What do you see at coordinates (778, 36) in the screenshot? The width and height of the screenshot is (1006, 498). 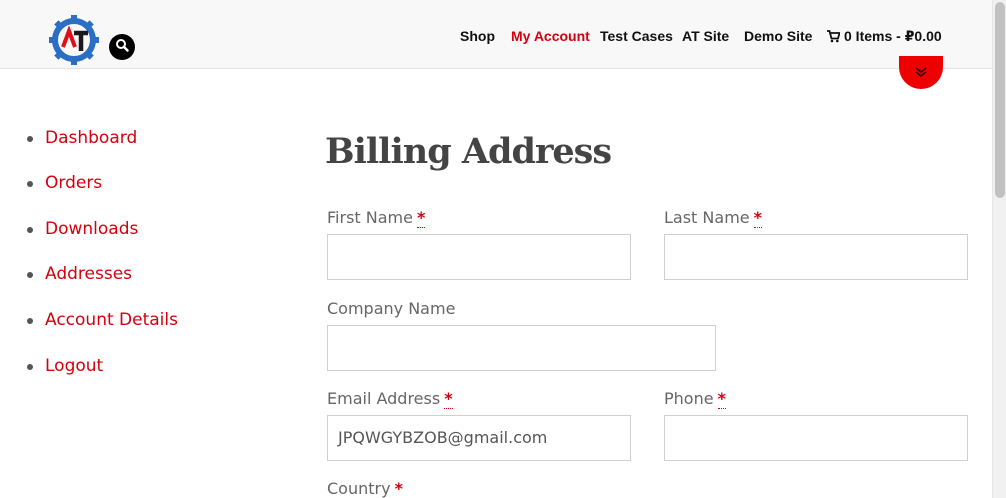 I see `nav-demo-site: Demo Site` at bounding box center [778, 36].